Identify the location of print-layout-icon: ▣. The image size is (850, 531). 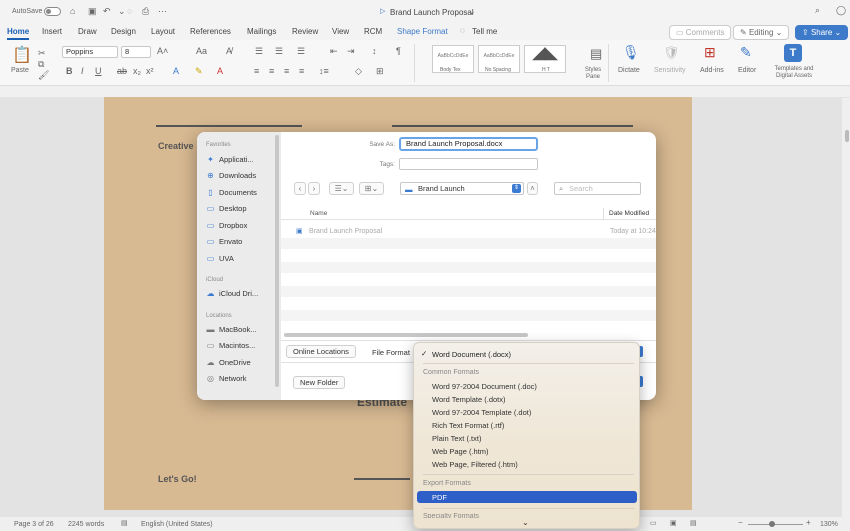
(673, 523).